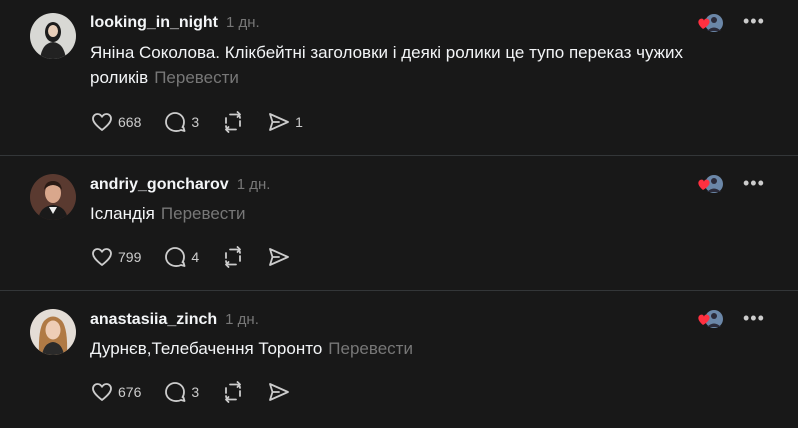 Image resolution: width=798 pixels, height=428 pixels. What do you see at coordinates (115, 257) in the screenshot?
I see `like-button: 799` at bounding box center [115, 257].